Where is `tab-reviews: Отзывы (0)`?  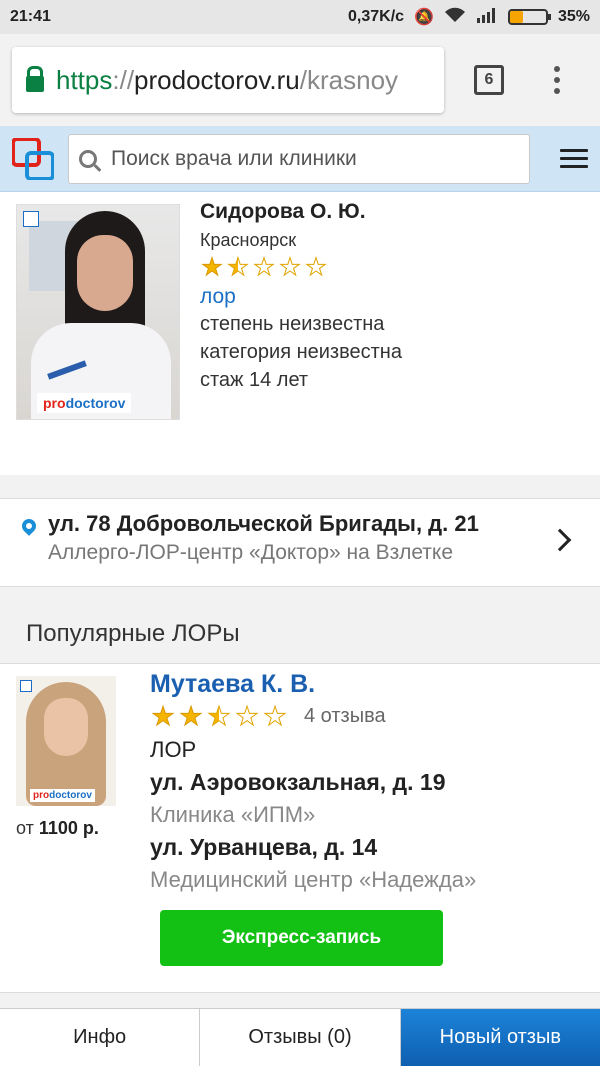 tab-reviews: Отзывы (0) is located at coordinates (300, 1037).